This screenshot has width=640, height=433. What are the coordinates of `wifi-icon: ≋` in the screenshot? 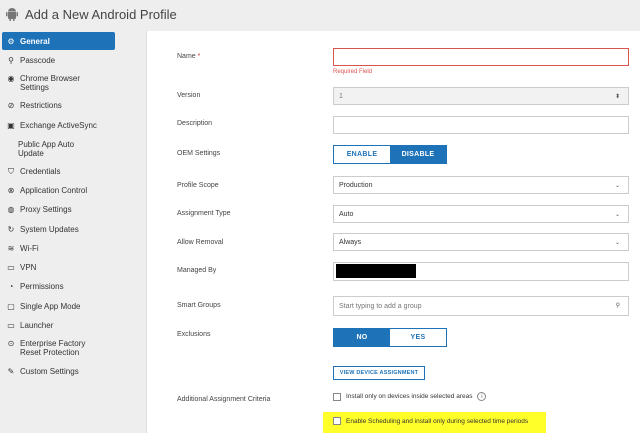 It's located at (11, 248).